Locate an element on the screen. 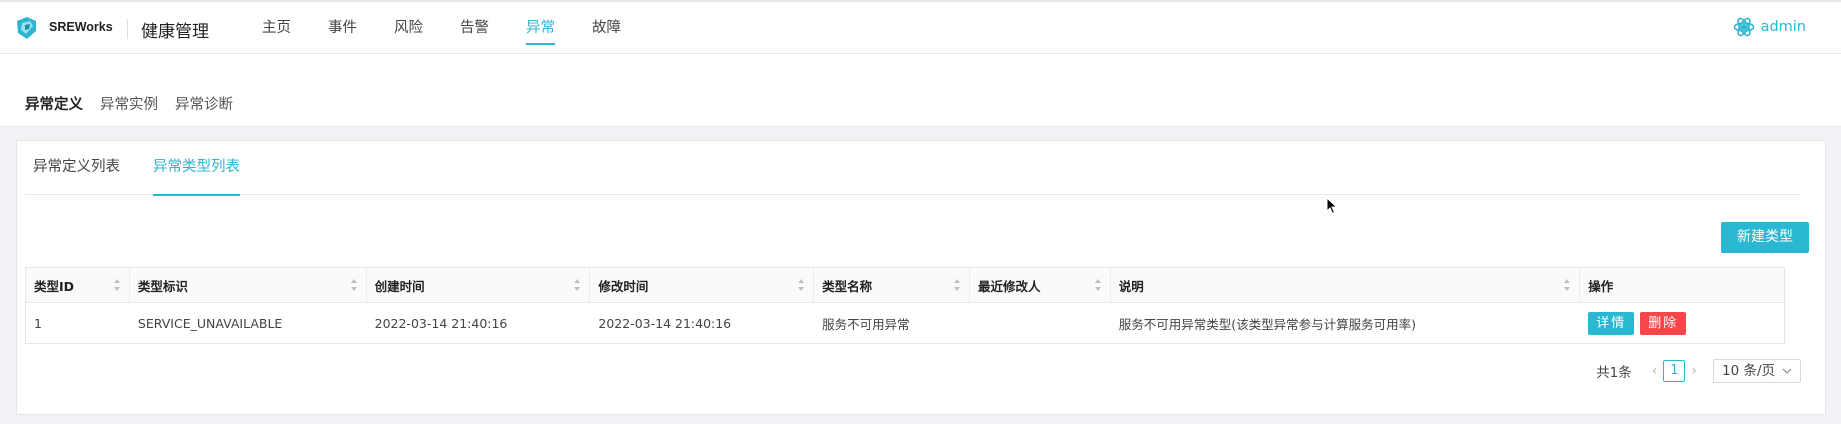 Image resolution: width=1841 pixels, height=424 pixels. chevron-down-icon is located at coordinates (1787, 371).